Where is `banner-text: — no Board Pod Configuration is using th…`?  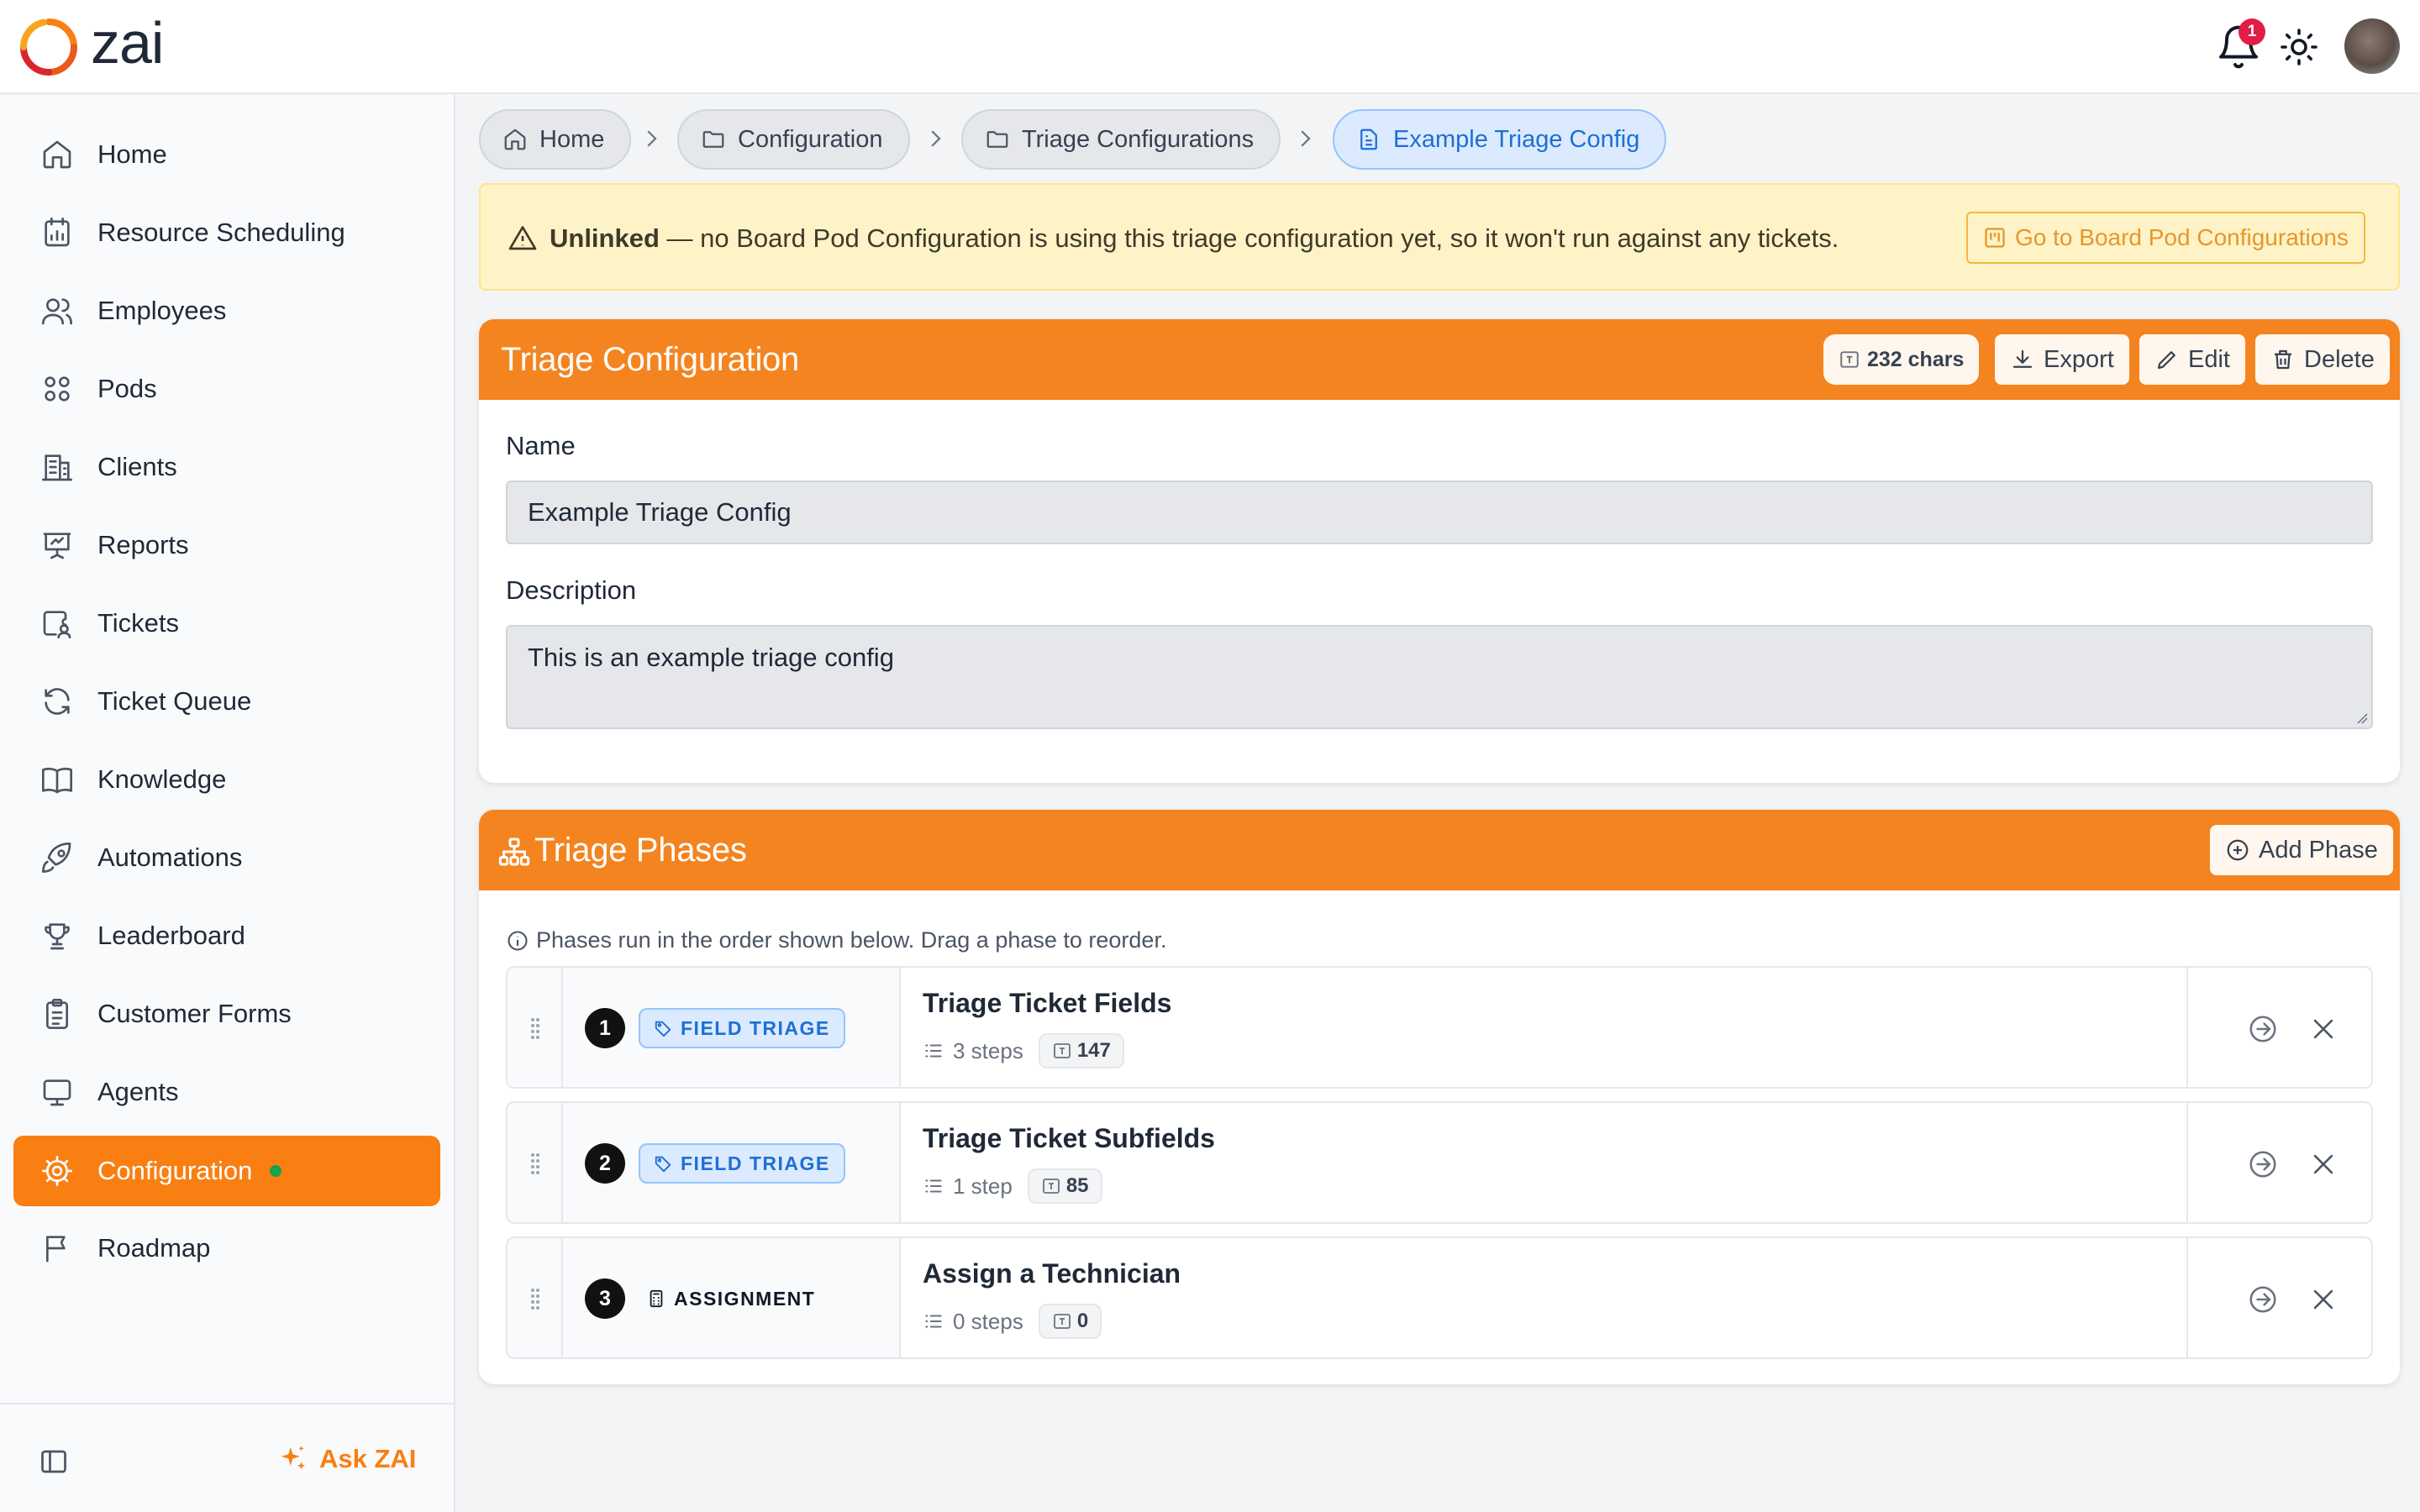 banner-text: — no Board Pod Configuration is using th… is located at coordinates (1249, 238).